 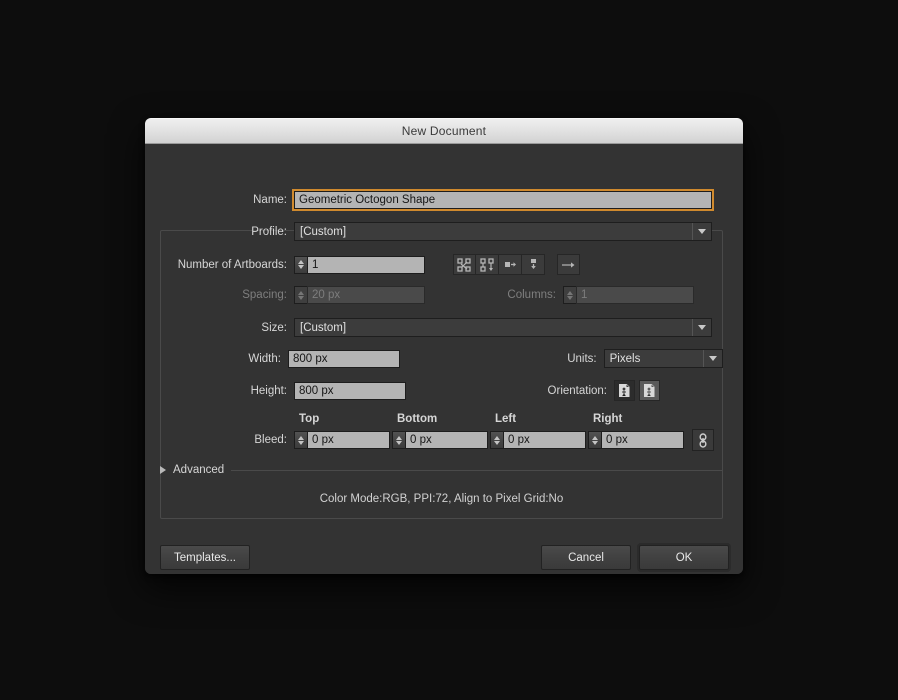 I want to click on dialog-title: New Document, so click(x=444, y=131).